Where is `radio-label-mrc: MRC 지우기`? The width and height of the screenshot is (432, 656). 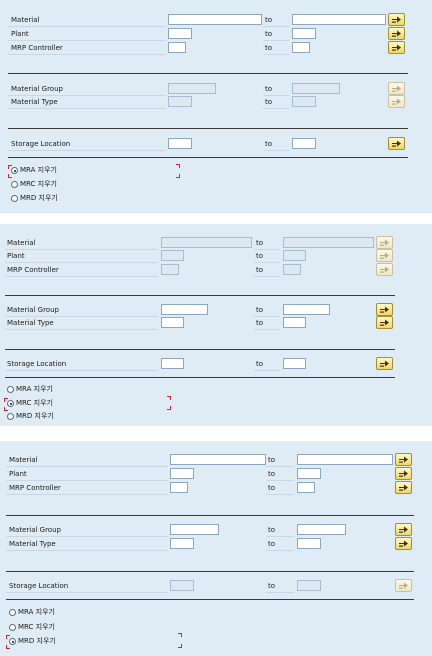
radio-label-mrc: MRC 지우기 is located at coordinates (36, 627).